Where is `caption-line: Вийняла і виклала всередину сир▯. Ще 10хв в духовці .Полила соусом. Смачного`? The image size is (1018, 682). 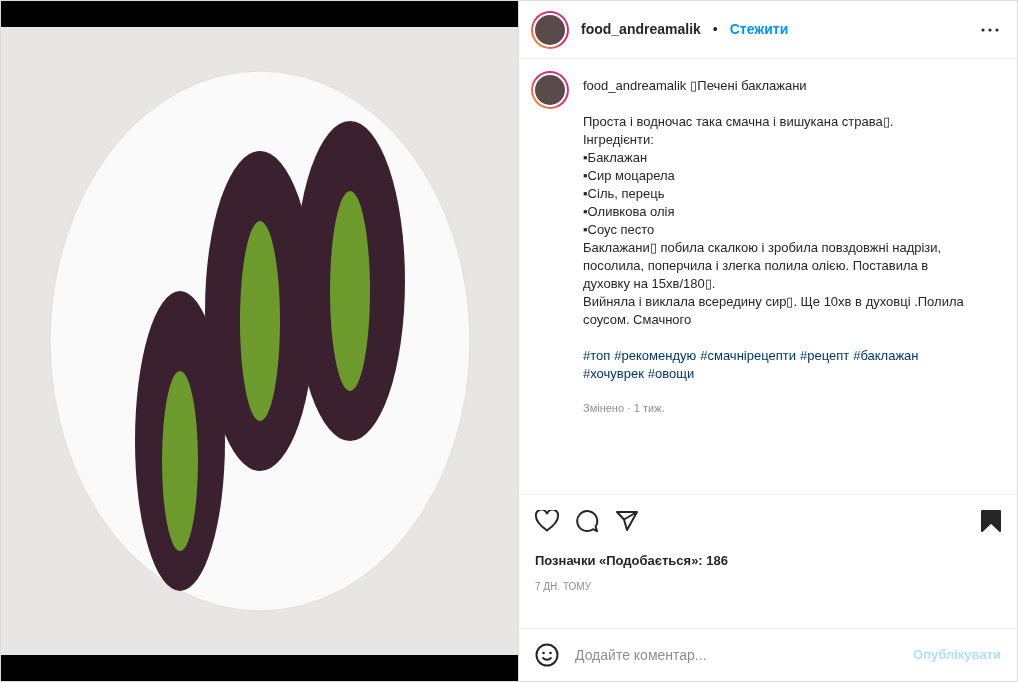
caption-line: Вийняла і виклала всередину сир▯. Ще 10хв в духовці .Полила соусом. Смачного is located at coordinates (774, 311).